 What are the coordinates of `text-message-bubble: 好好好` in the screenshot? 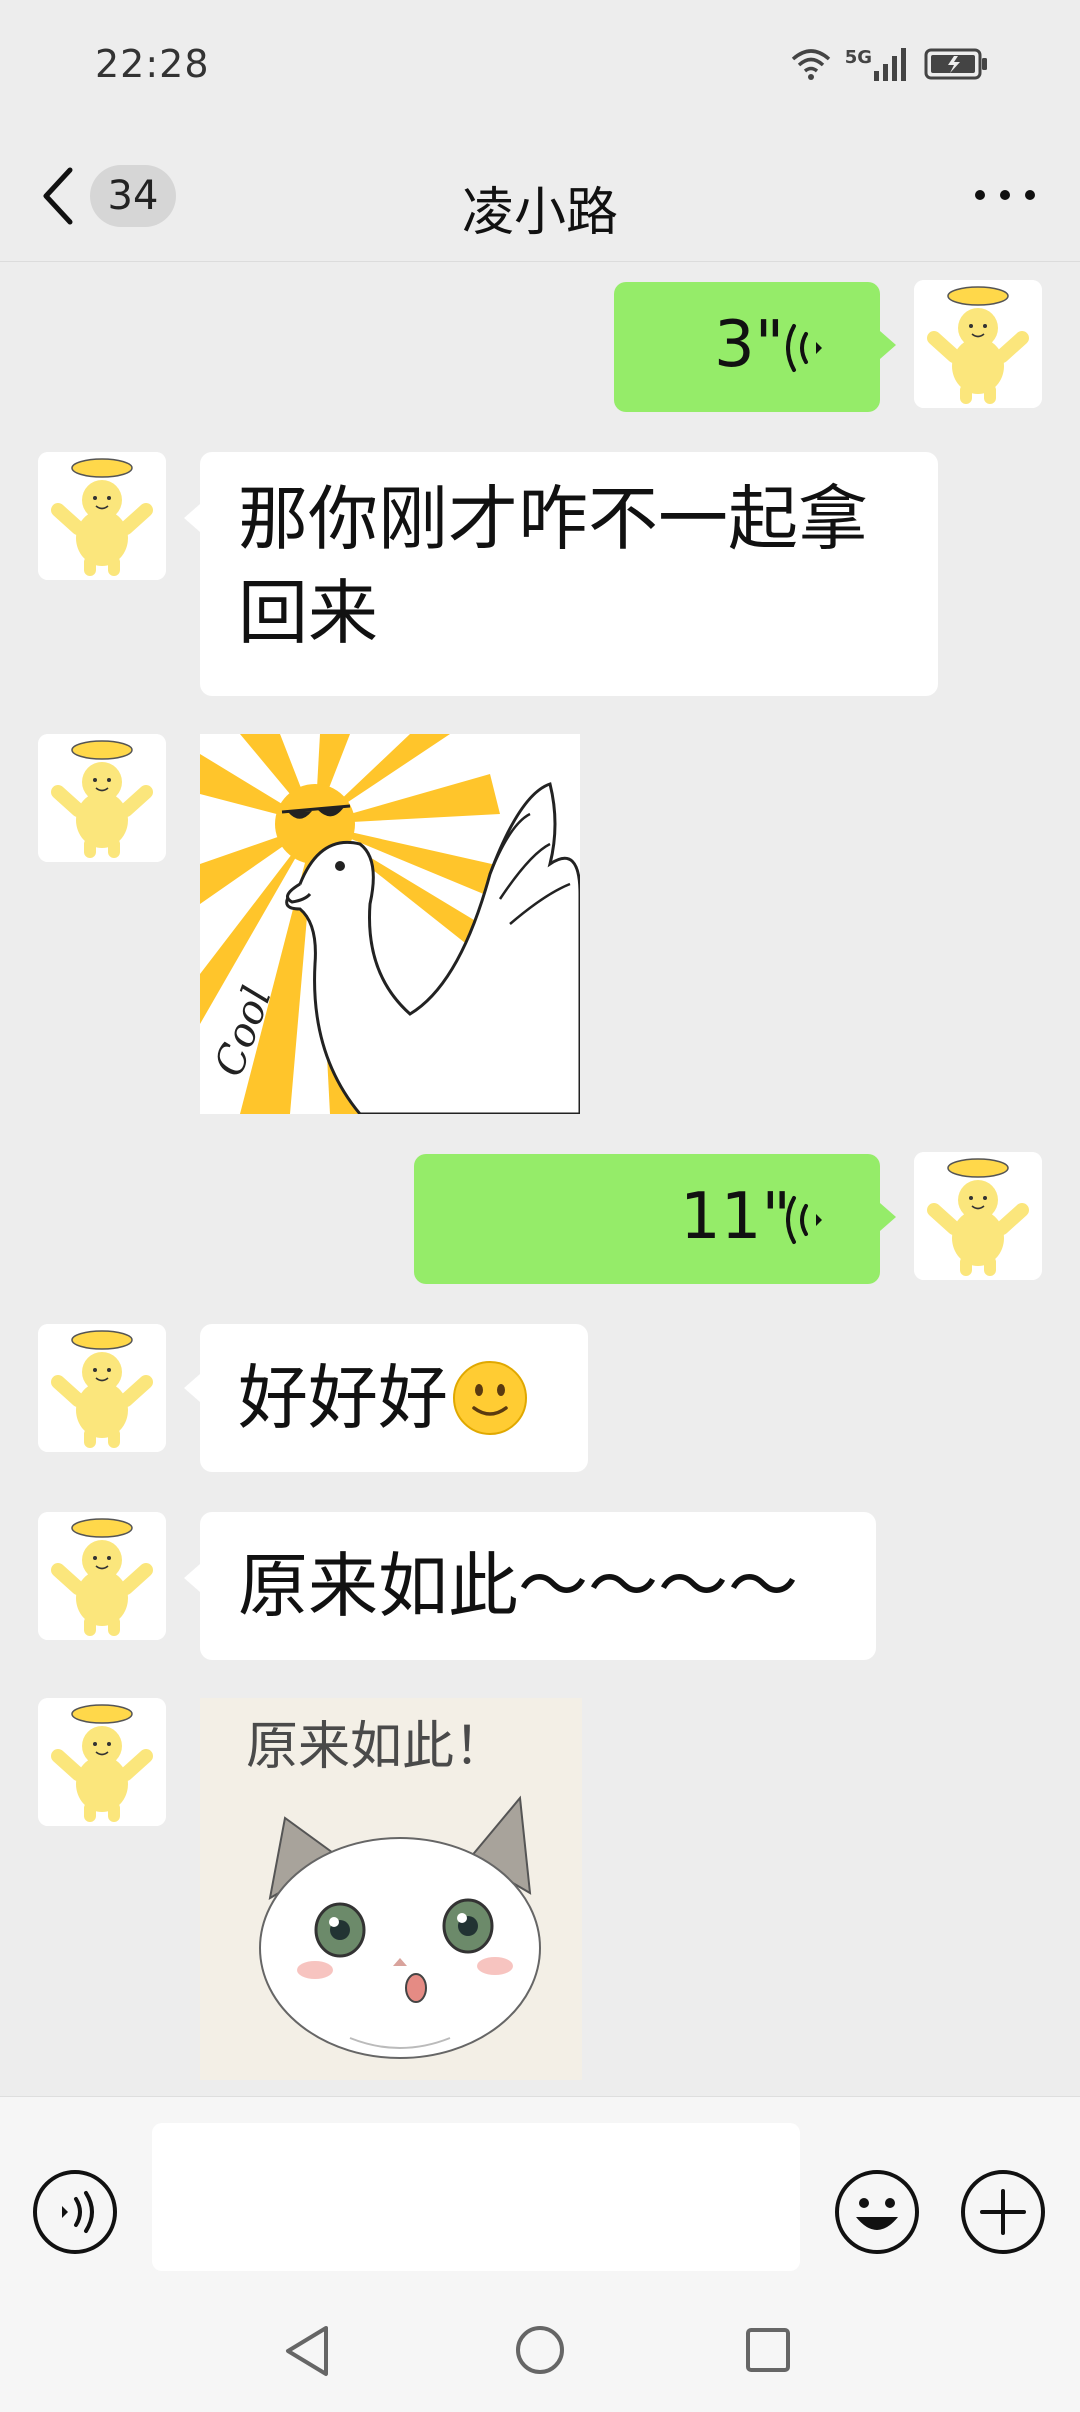 It's located at (394, 1398).